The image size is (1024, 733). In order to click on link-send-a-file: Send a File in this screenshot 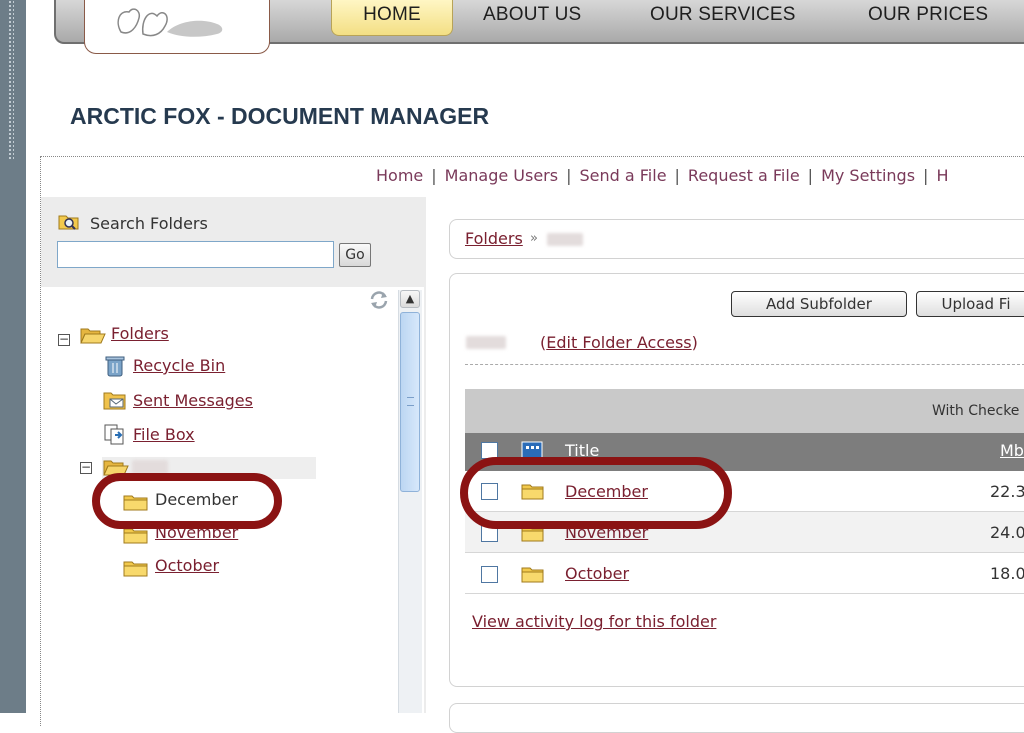, I will do `click(622, 175)`.